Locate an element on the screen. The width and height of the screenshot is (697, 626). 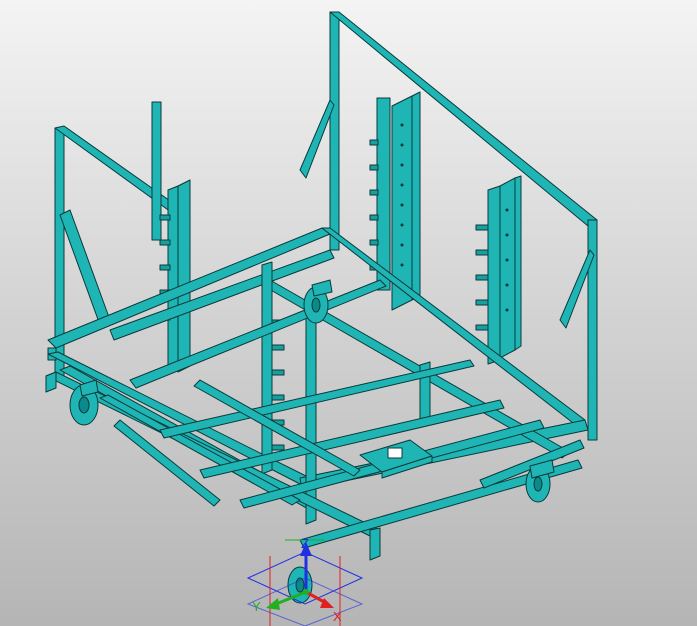
x-axis-arrow is located at coordinates (319, 599).